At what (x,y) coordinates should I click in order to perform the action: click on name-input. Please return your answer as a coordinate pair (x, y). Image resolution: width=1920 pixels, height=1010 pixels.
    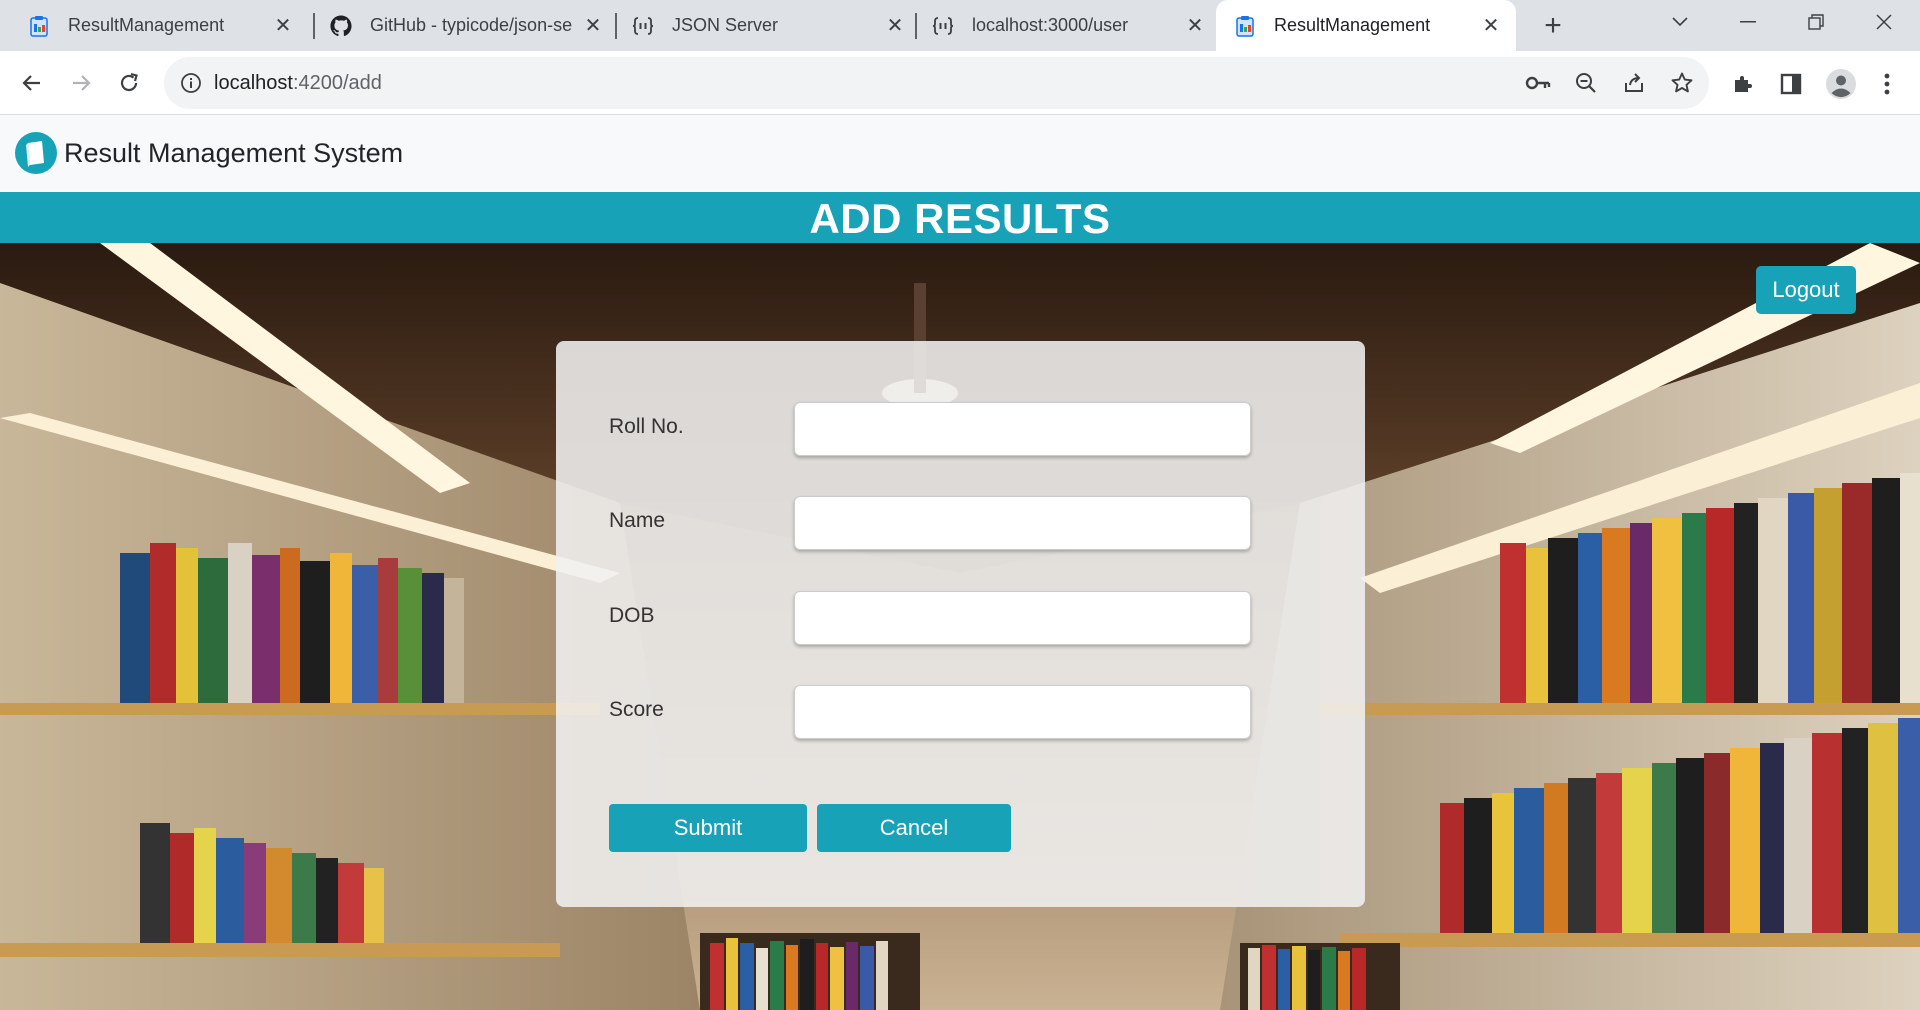
    Looking at the image, I should click on (1022, 523).